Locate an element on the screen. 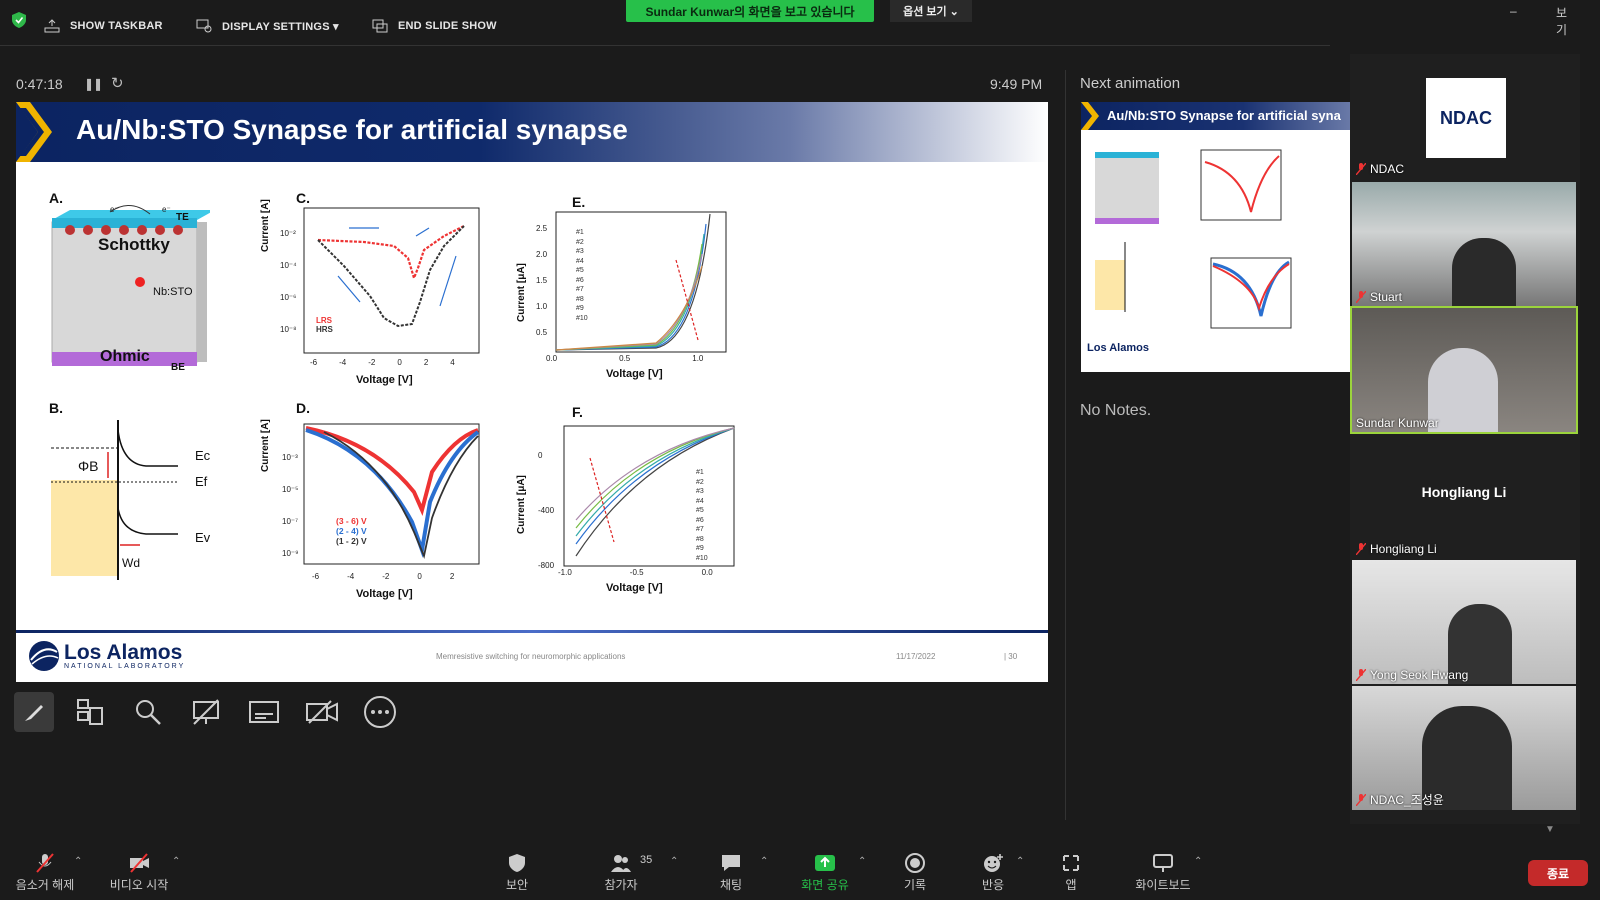 The image size is (1600, 900). pause-icon: ❚❚ is located at coordinates (93, 84).